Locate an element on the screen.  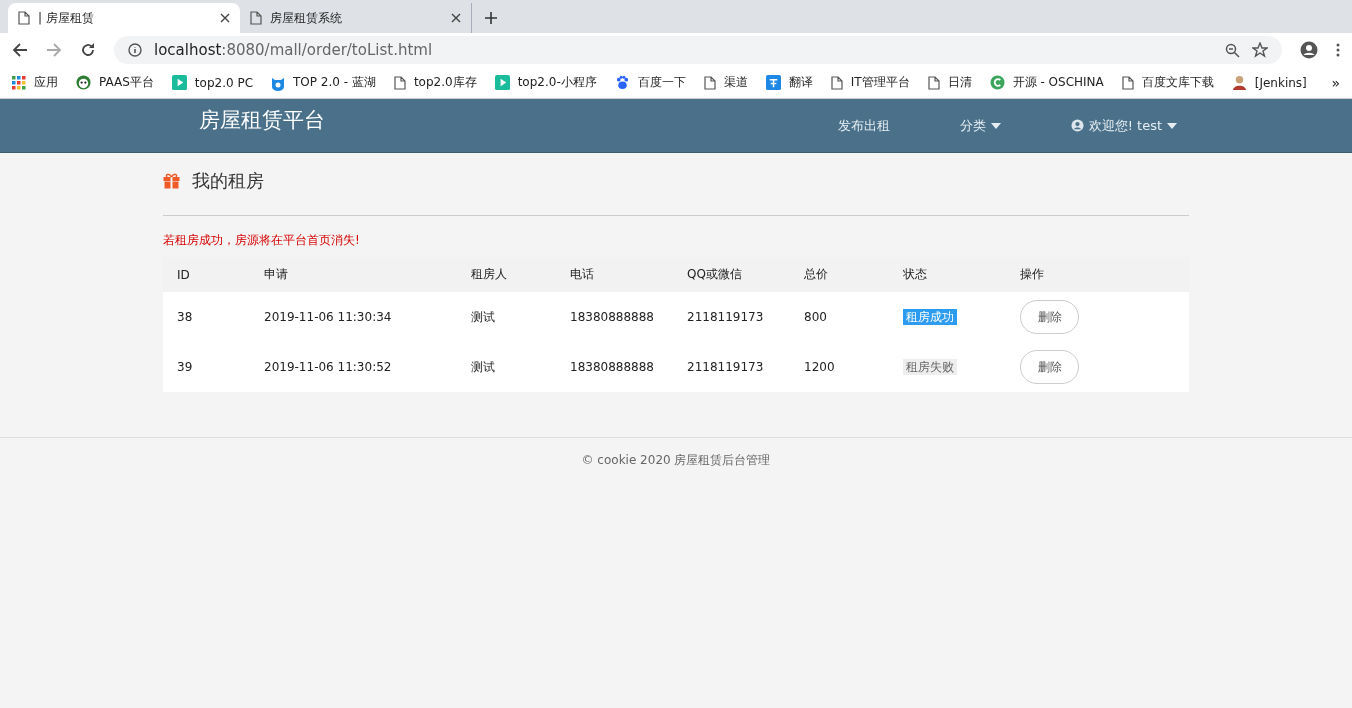
bookmark: 百度一下 is located at coordinates (650, 82).